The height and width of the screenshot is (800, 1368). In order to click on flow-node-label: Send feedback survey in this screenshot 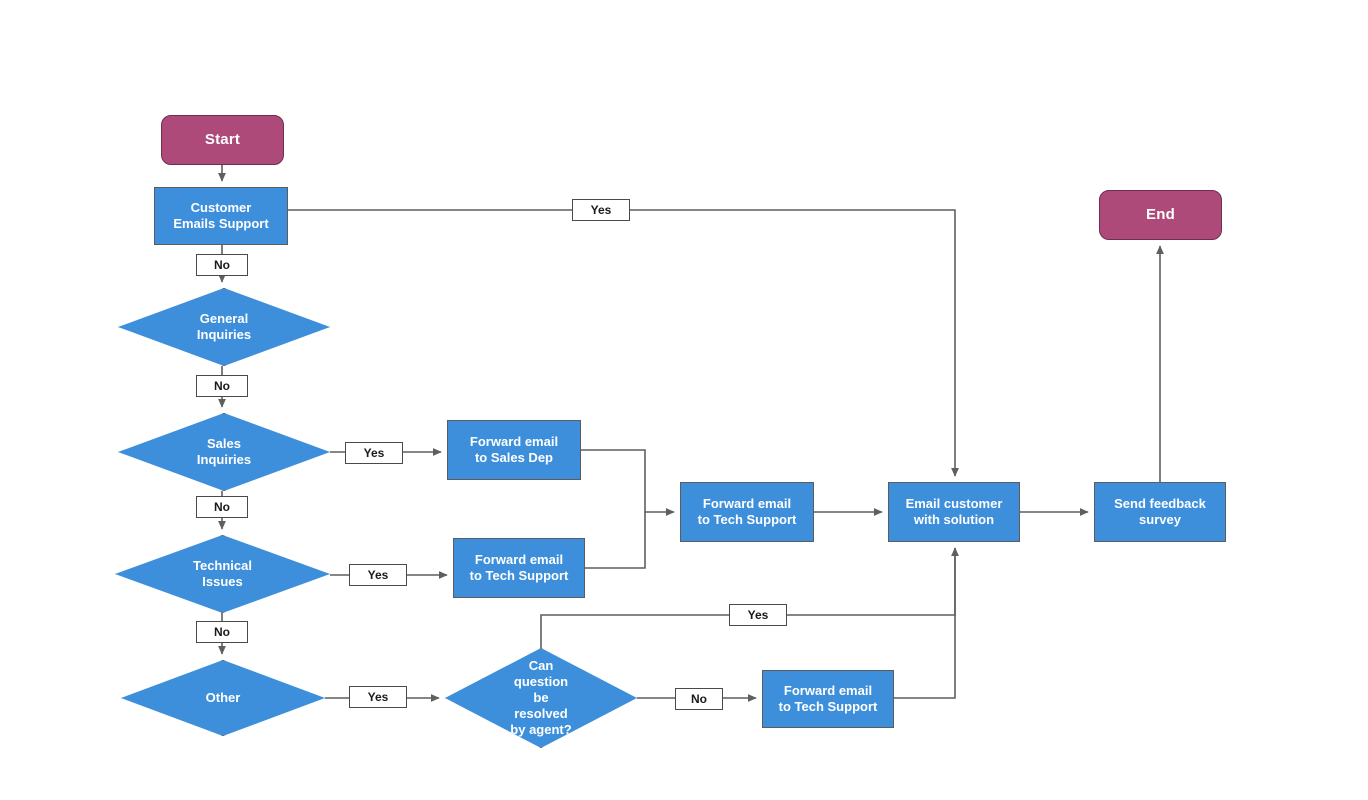, I will do `click(1160, 511)`.